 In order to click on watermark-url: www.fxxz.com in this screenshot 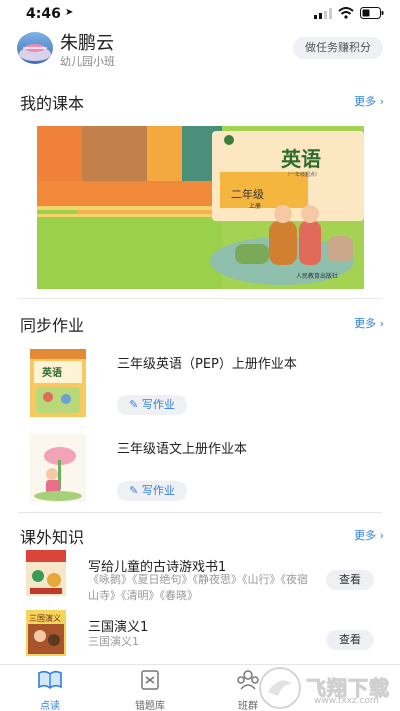, I will do `click(346, 701)`.